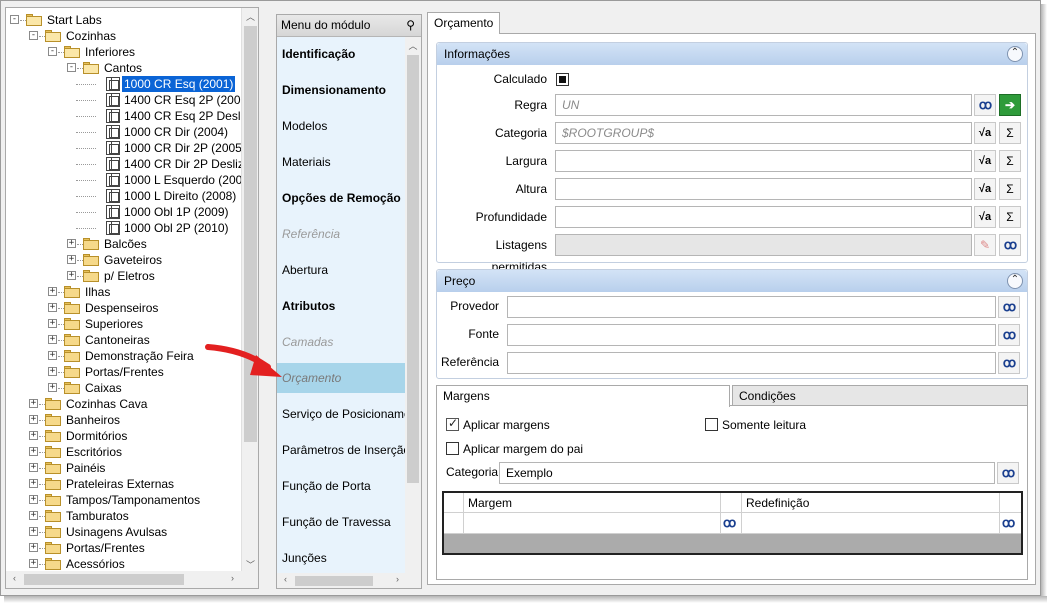 The width and height of the screenshot is (1051, 612). I want to click on menu-item: Modelos, so click(341, 126).